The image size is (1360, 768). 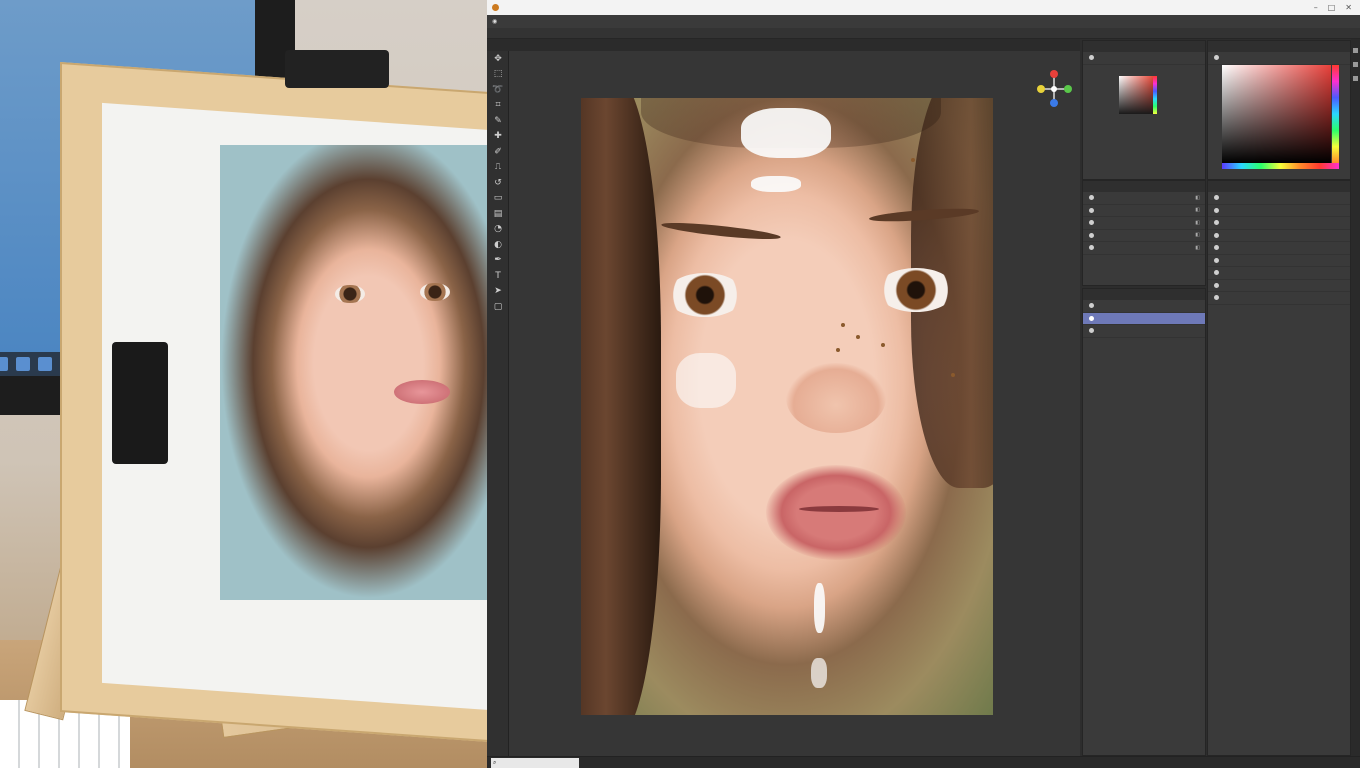 What do you see at coordinates (422, 392) in the screenshot?
I see `portrait-lips` at bounding box center [422, 392].